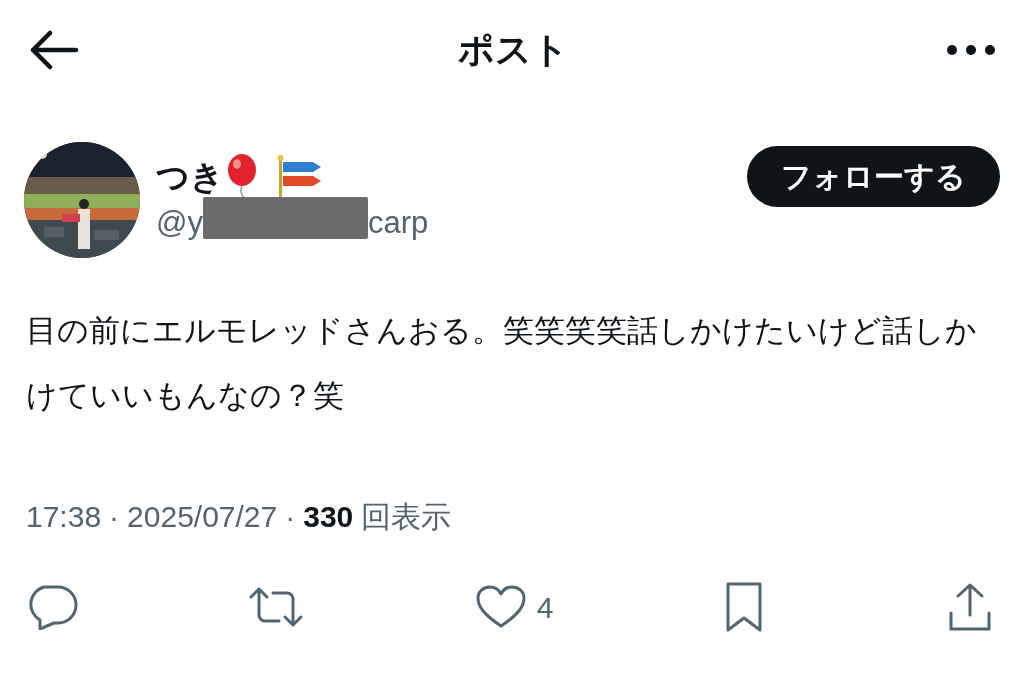 The width and height of the screenshot is (1024, 689). Describe the element at coordinates (202, 517) in the screenshot. I see `post-date: 2025/07/27` at that location.